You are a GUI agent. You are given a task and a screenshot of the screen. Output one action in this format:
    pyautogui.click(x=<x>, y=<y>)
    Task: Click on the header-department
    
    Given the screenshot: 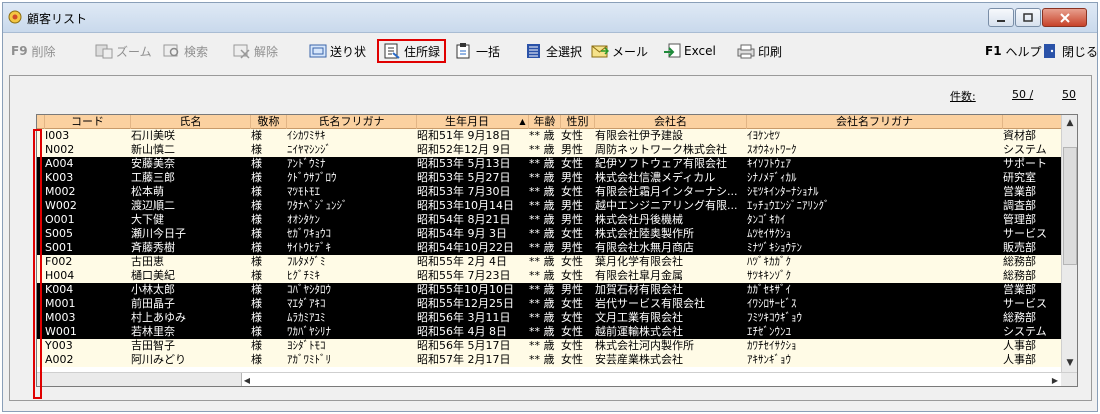 What is the action you would take?
    pyautogui.click(x=1032, y=122)
    